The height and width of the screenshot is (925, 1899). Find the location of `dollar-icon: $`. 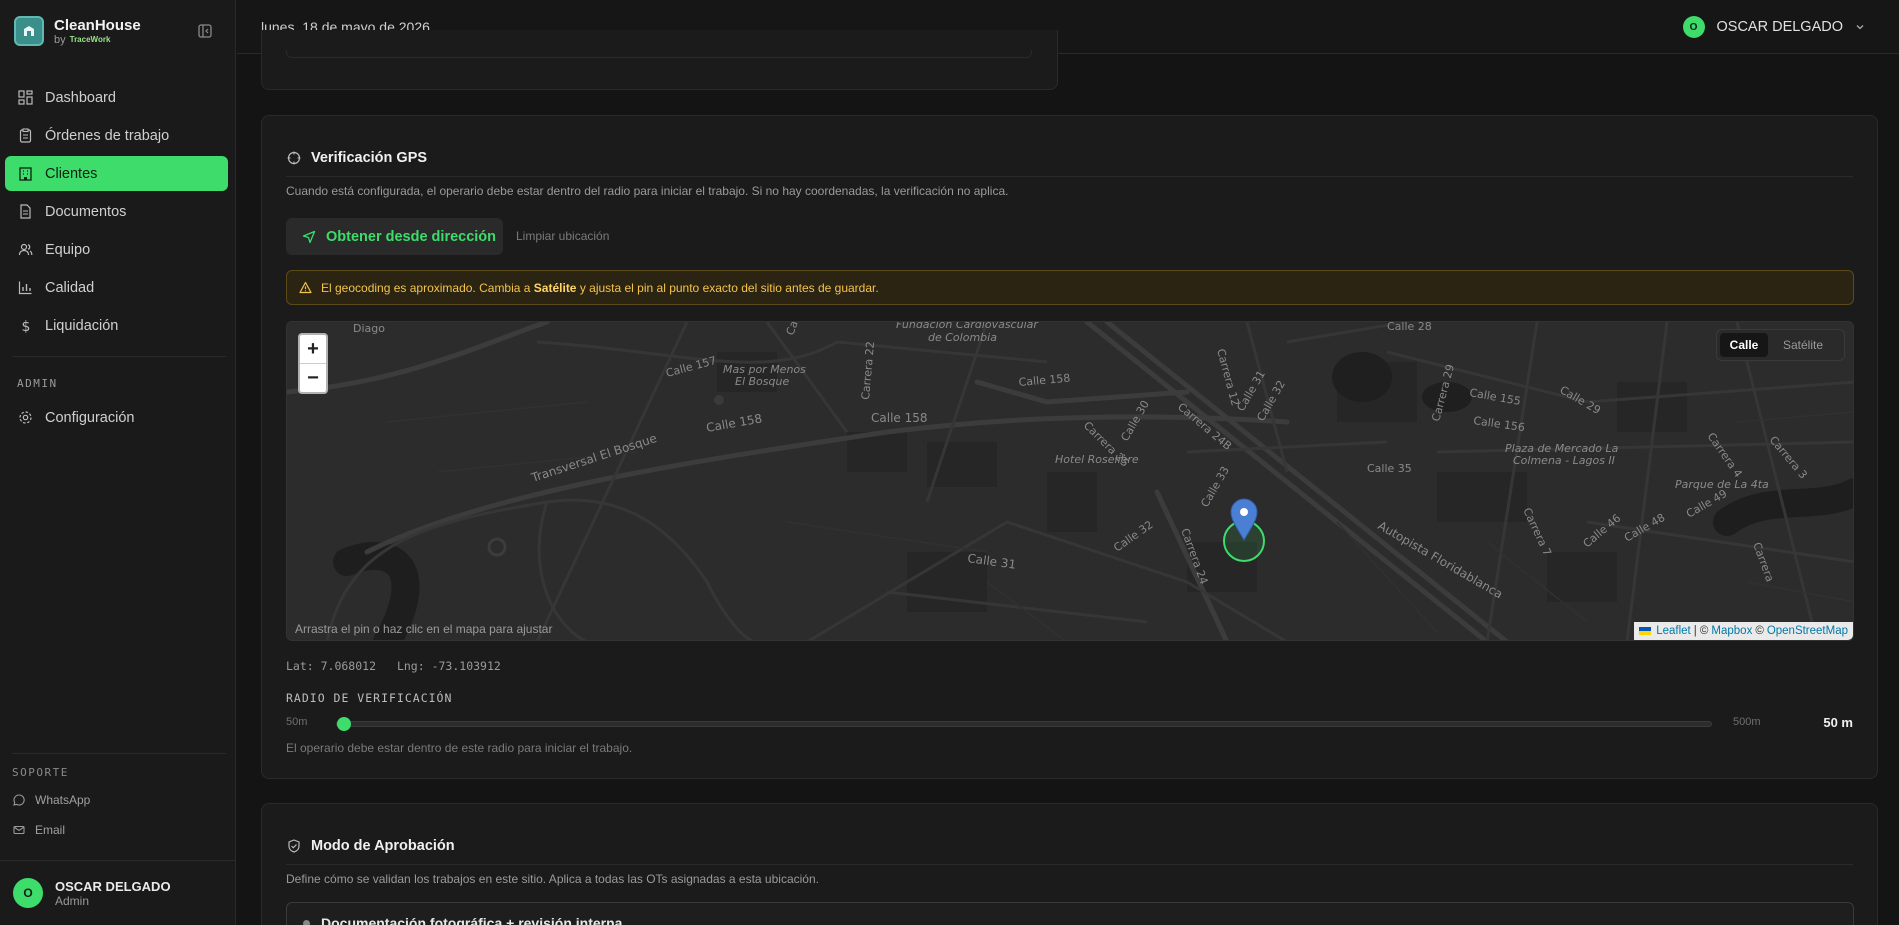

dollar-icon: $ is located at coordinates (25, 326).